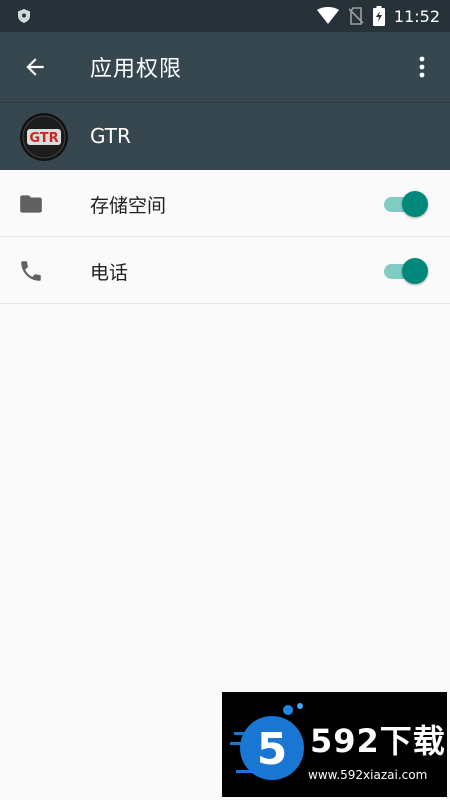 The height and width of the screenshot is (800, 450). What do you see at coordinates (225, 136) in the screenshot?
I see `app-header: GTR GTR` at bounding box center [225, 136].